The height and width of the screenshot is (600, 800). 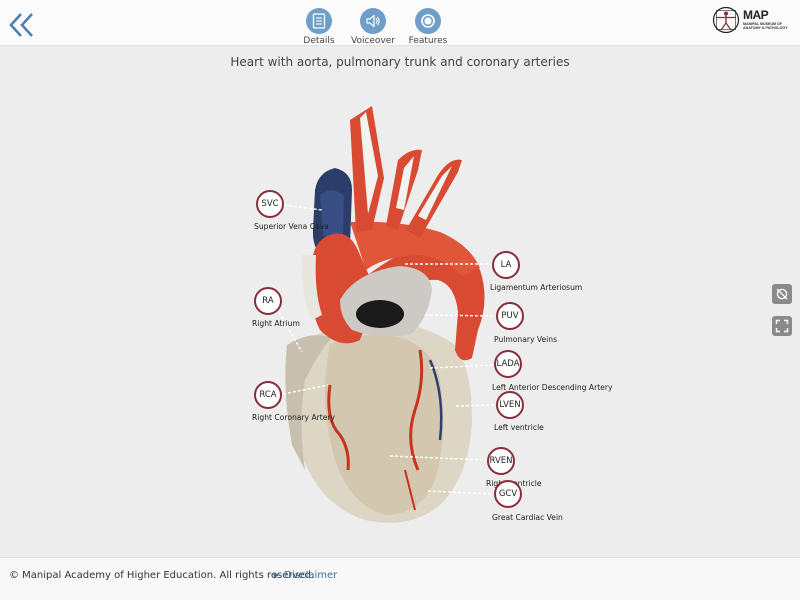 I want to click on rotate-toggle-button, so click(x=782, y=294).